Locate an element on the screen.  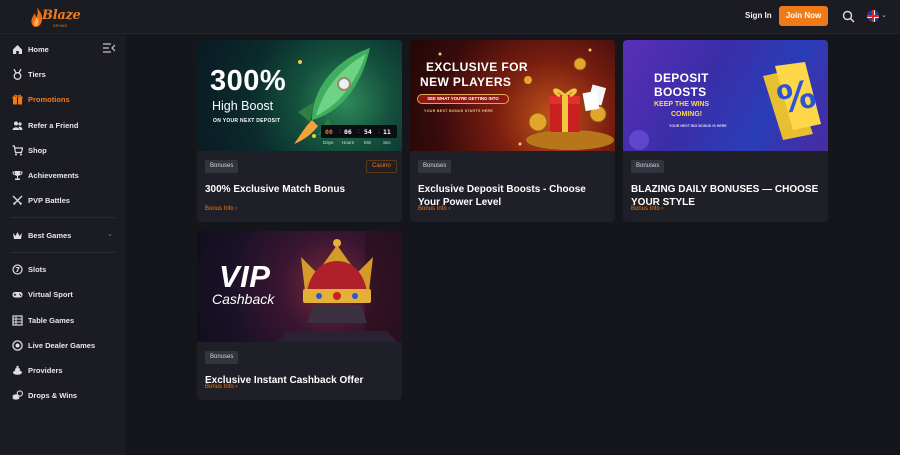
sidebar-item-label: Refer a Friend is located at coordinates (53, 125).